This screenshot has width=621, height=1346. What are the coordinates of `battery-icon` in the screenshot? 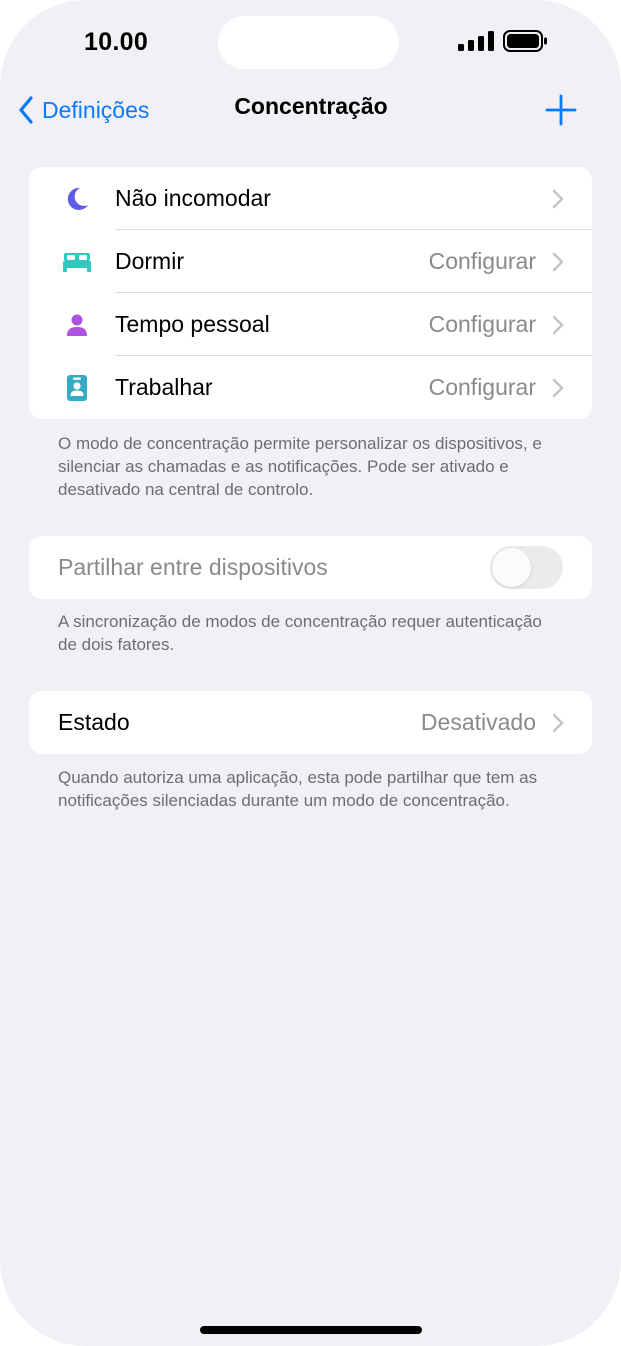 It's located at (525, 41).